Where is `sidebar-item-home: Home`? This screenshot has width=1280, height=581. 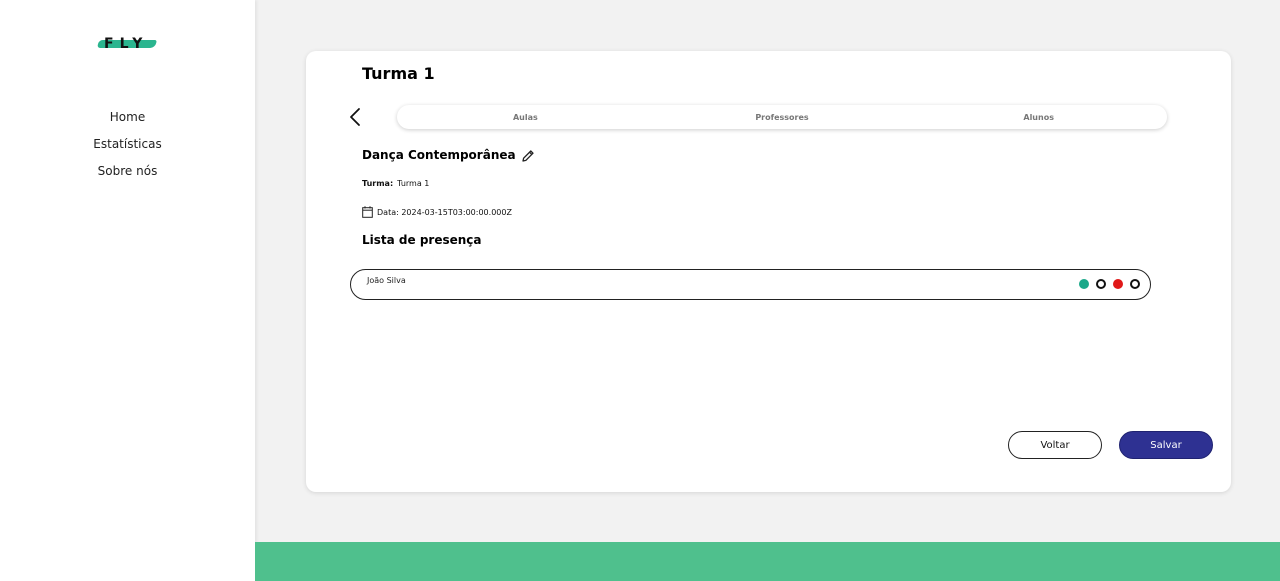 sidebar-item-home: Home is located at coordinates (127, 117).